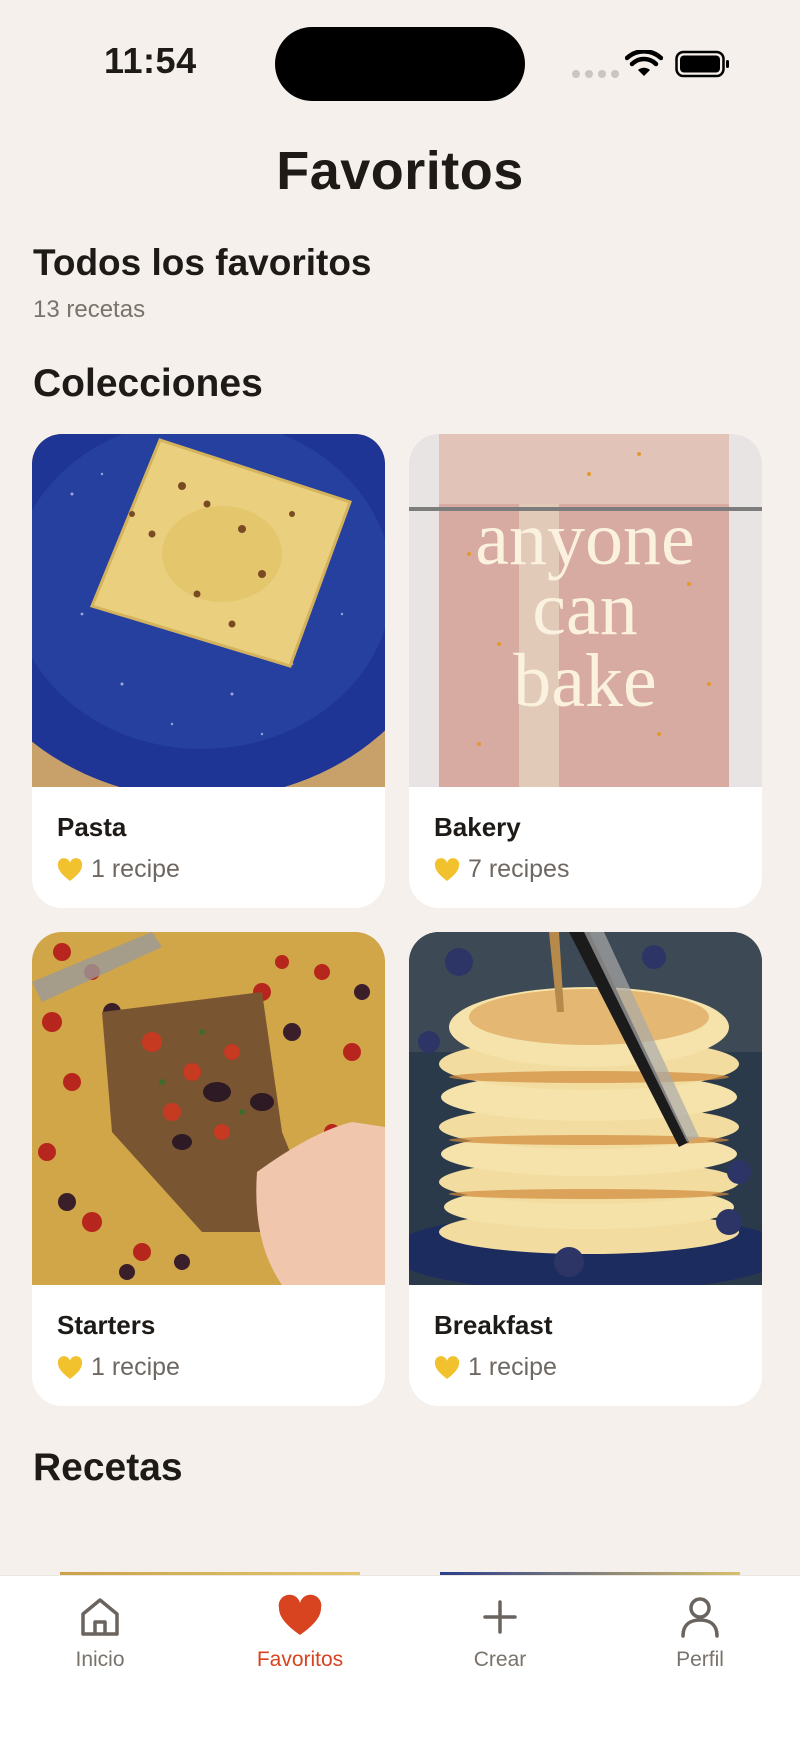 The image size is (800, 1740). What do you see at coordinates (100, 1617) in the screenshot?
I see `home-icon` at bounding box center [100, 1617].